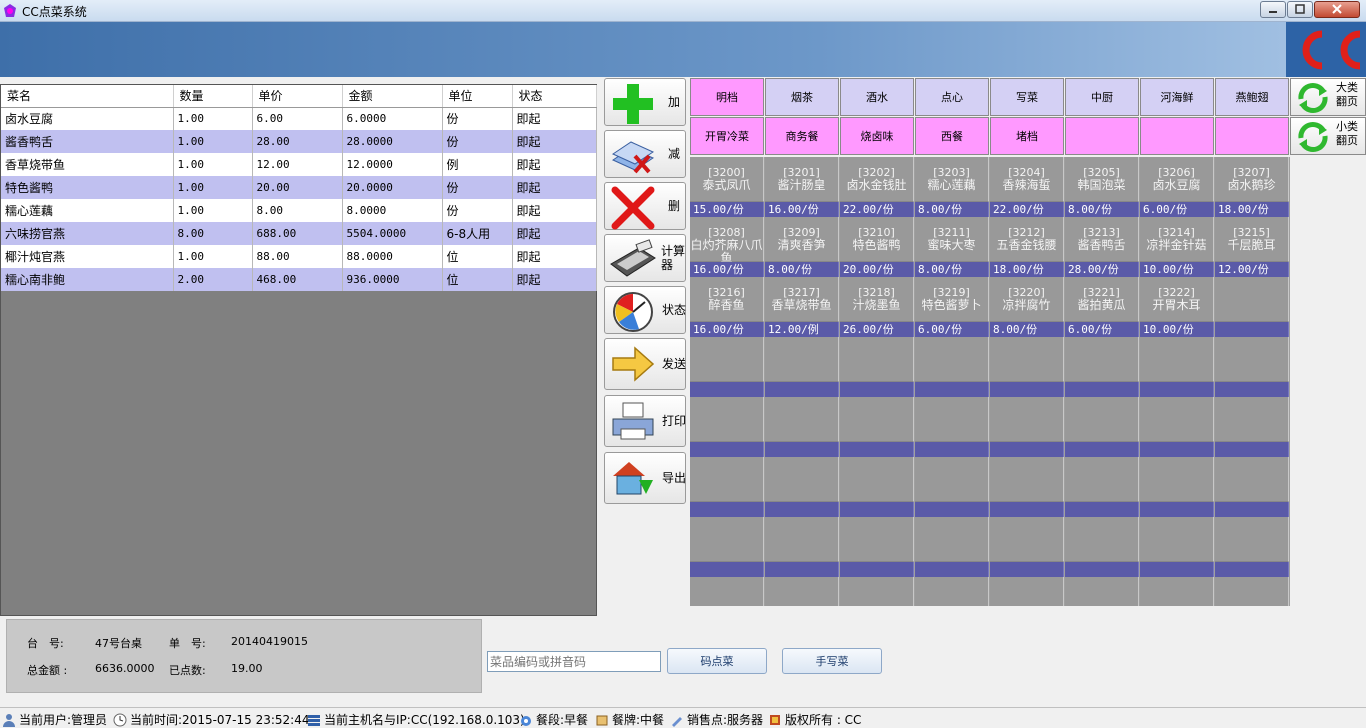 Image resolution: width=1366 pixels, height=728 pixels. I want to click on big-category-tab: 酒水, so click(877, 97).